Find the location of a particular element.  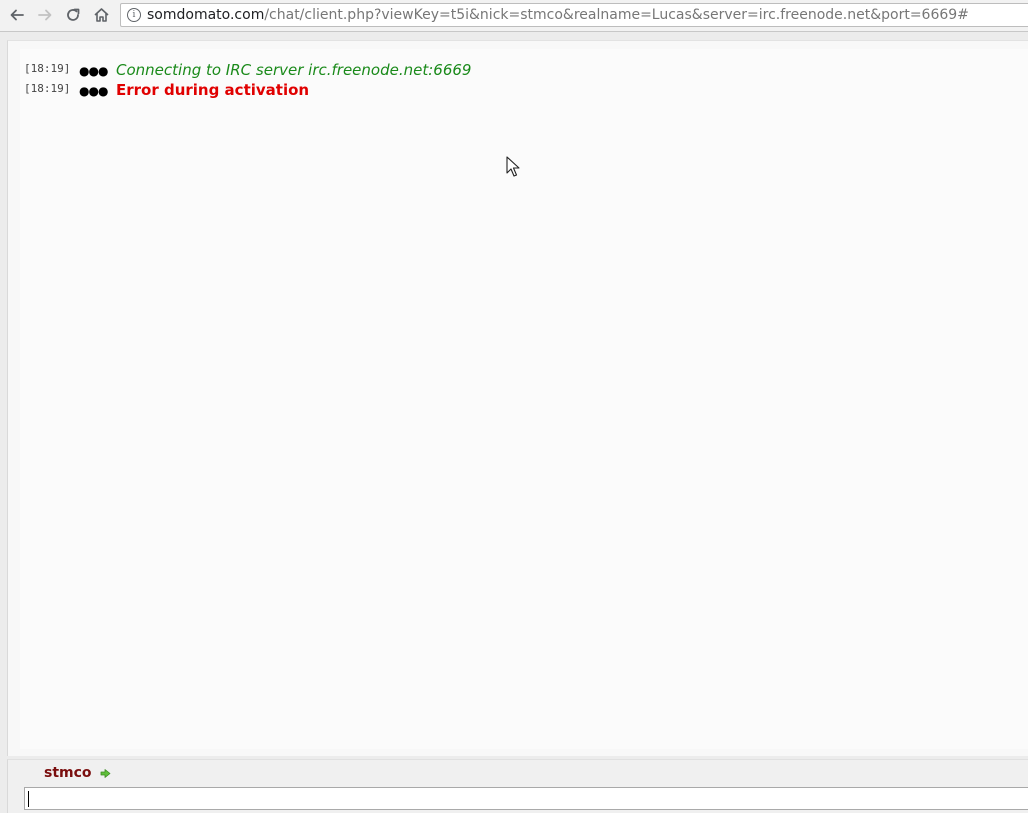

text-caret is located at coordinates (28, 799).